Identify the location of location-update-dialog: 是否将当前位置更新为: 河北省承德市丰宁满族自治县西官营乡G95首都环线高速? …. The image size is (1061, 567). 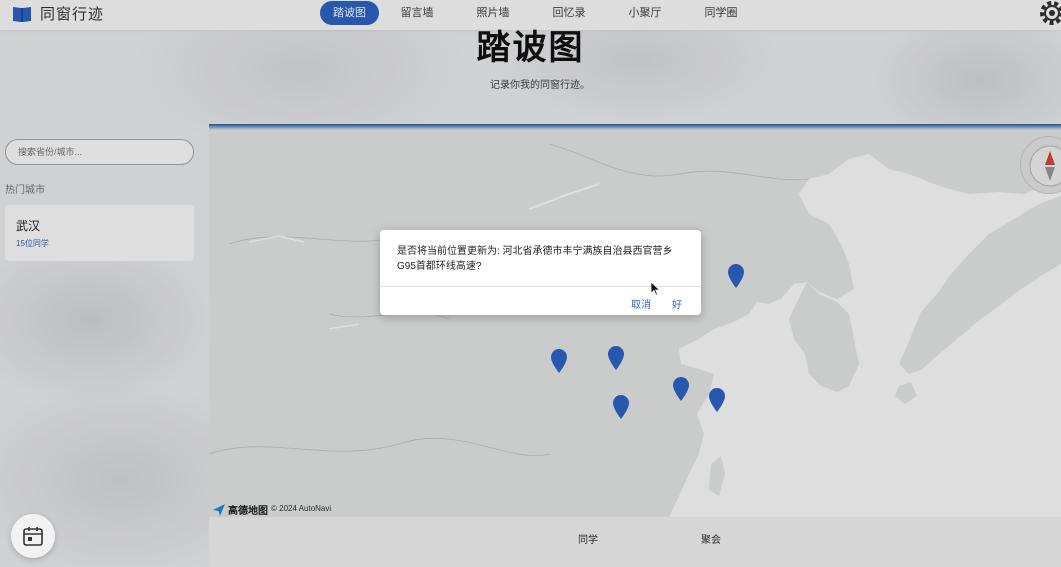
(540, 272).